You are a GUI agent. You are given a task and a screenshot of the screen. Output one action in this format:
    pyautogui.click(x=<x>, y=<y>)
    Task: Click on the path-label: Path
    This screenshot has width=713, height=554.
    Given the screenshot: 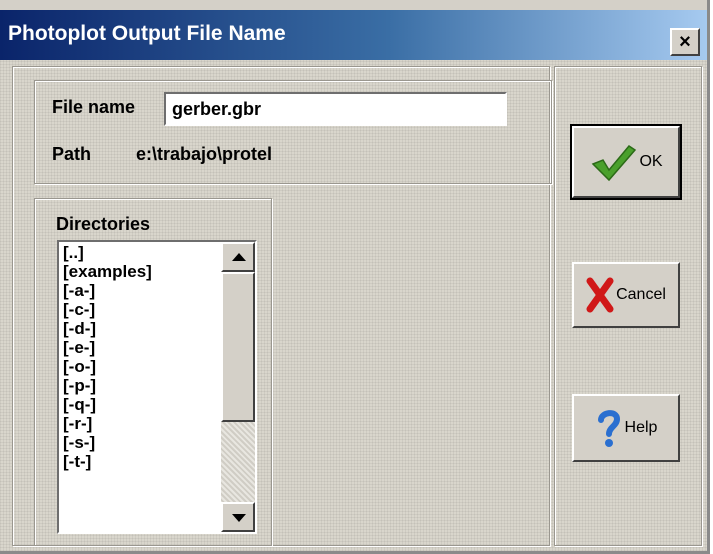 What is the action you would take?
    pyautogui.click(x=72, y=154)
    